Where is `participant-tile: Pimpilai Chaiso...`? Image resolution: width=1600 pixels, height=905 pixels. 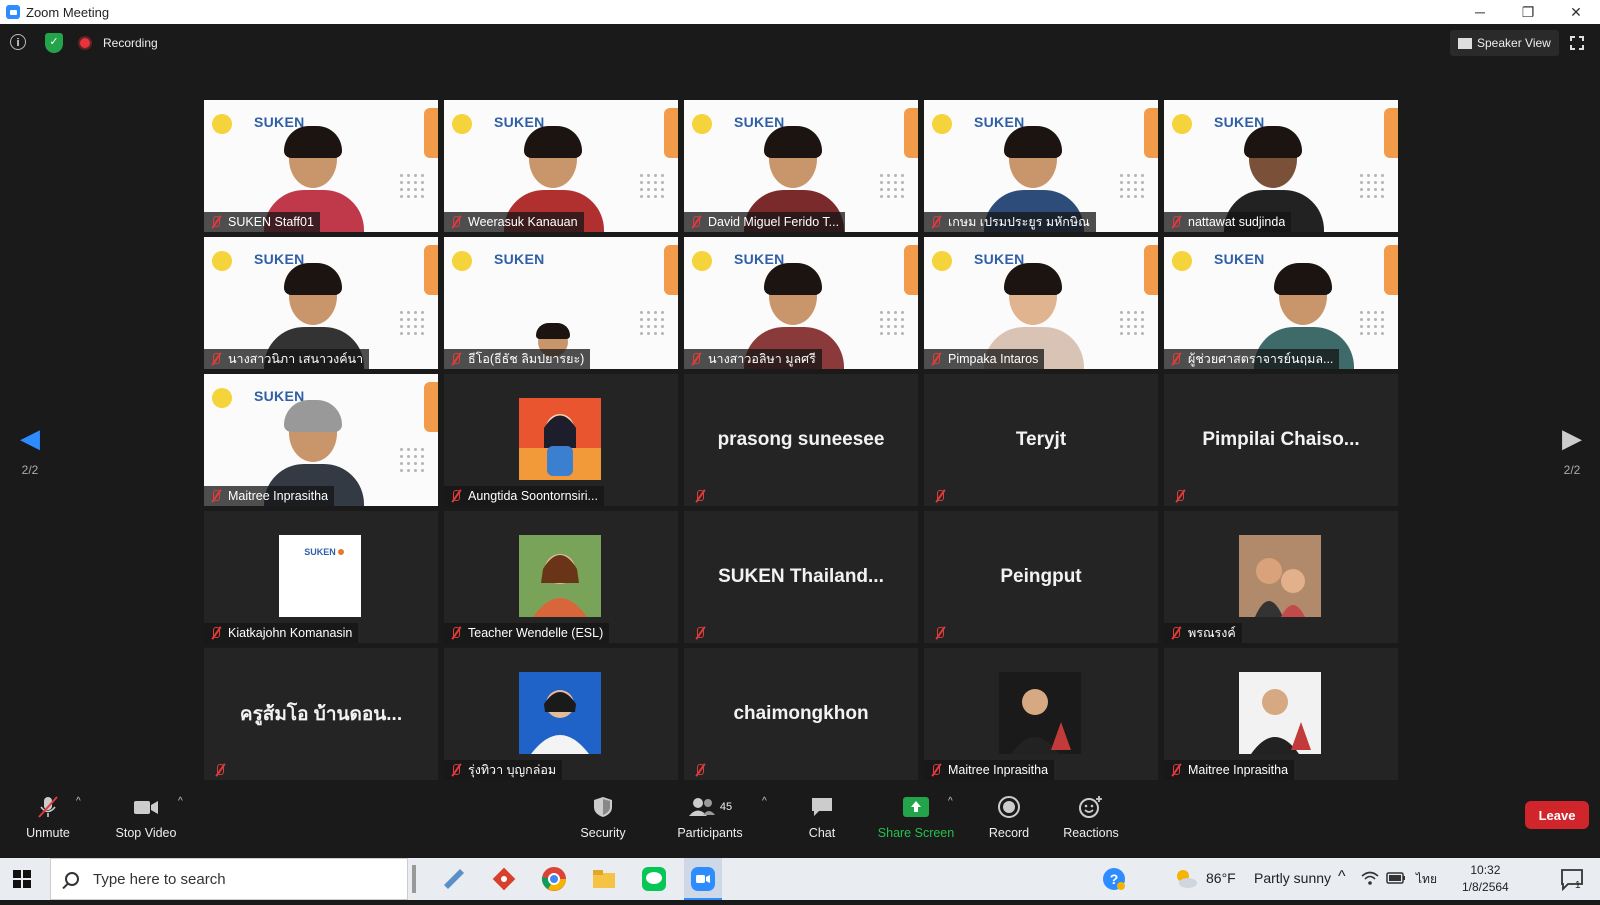 participant-tile: Pimpilai Chaiso... is located at coordinates (1281, 440).